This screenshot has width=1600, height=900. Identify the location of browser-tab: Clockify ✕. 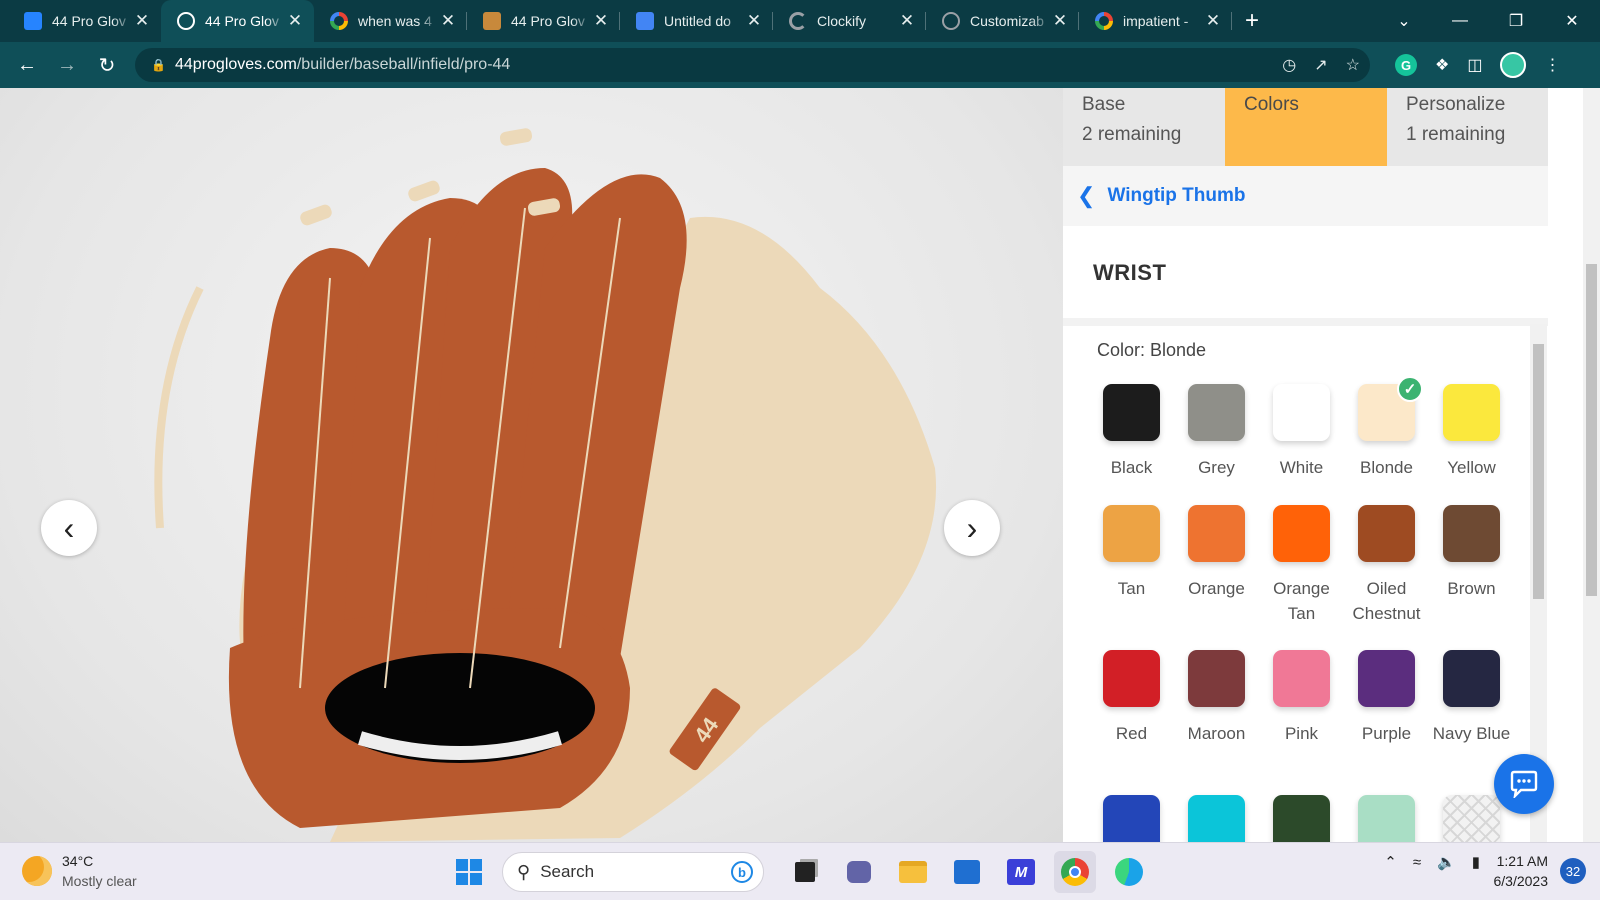
(849, 21).